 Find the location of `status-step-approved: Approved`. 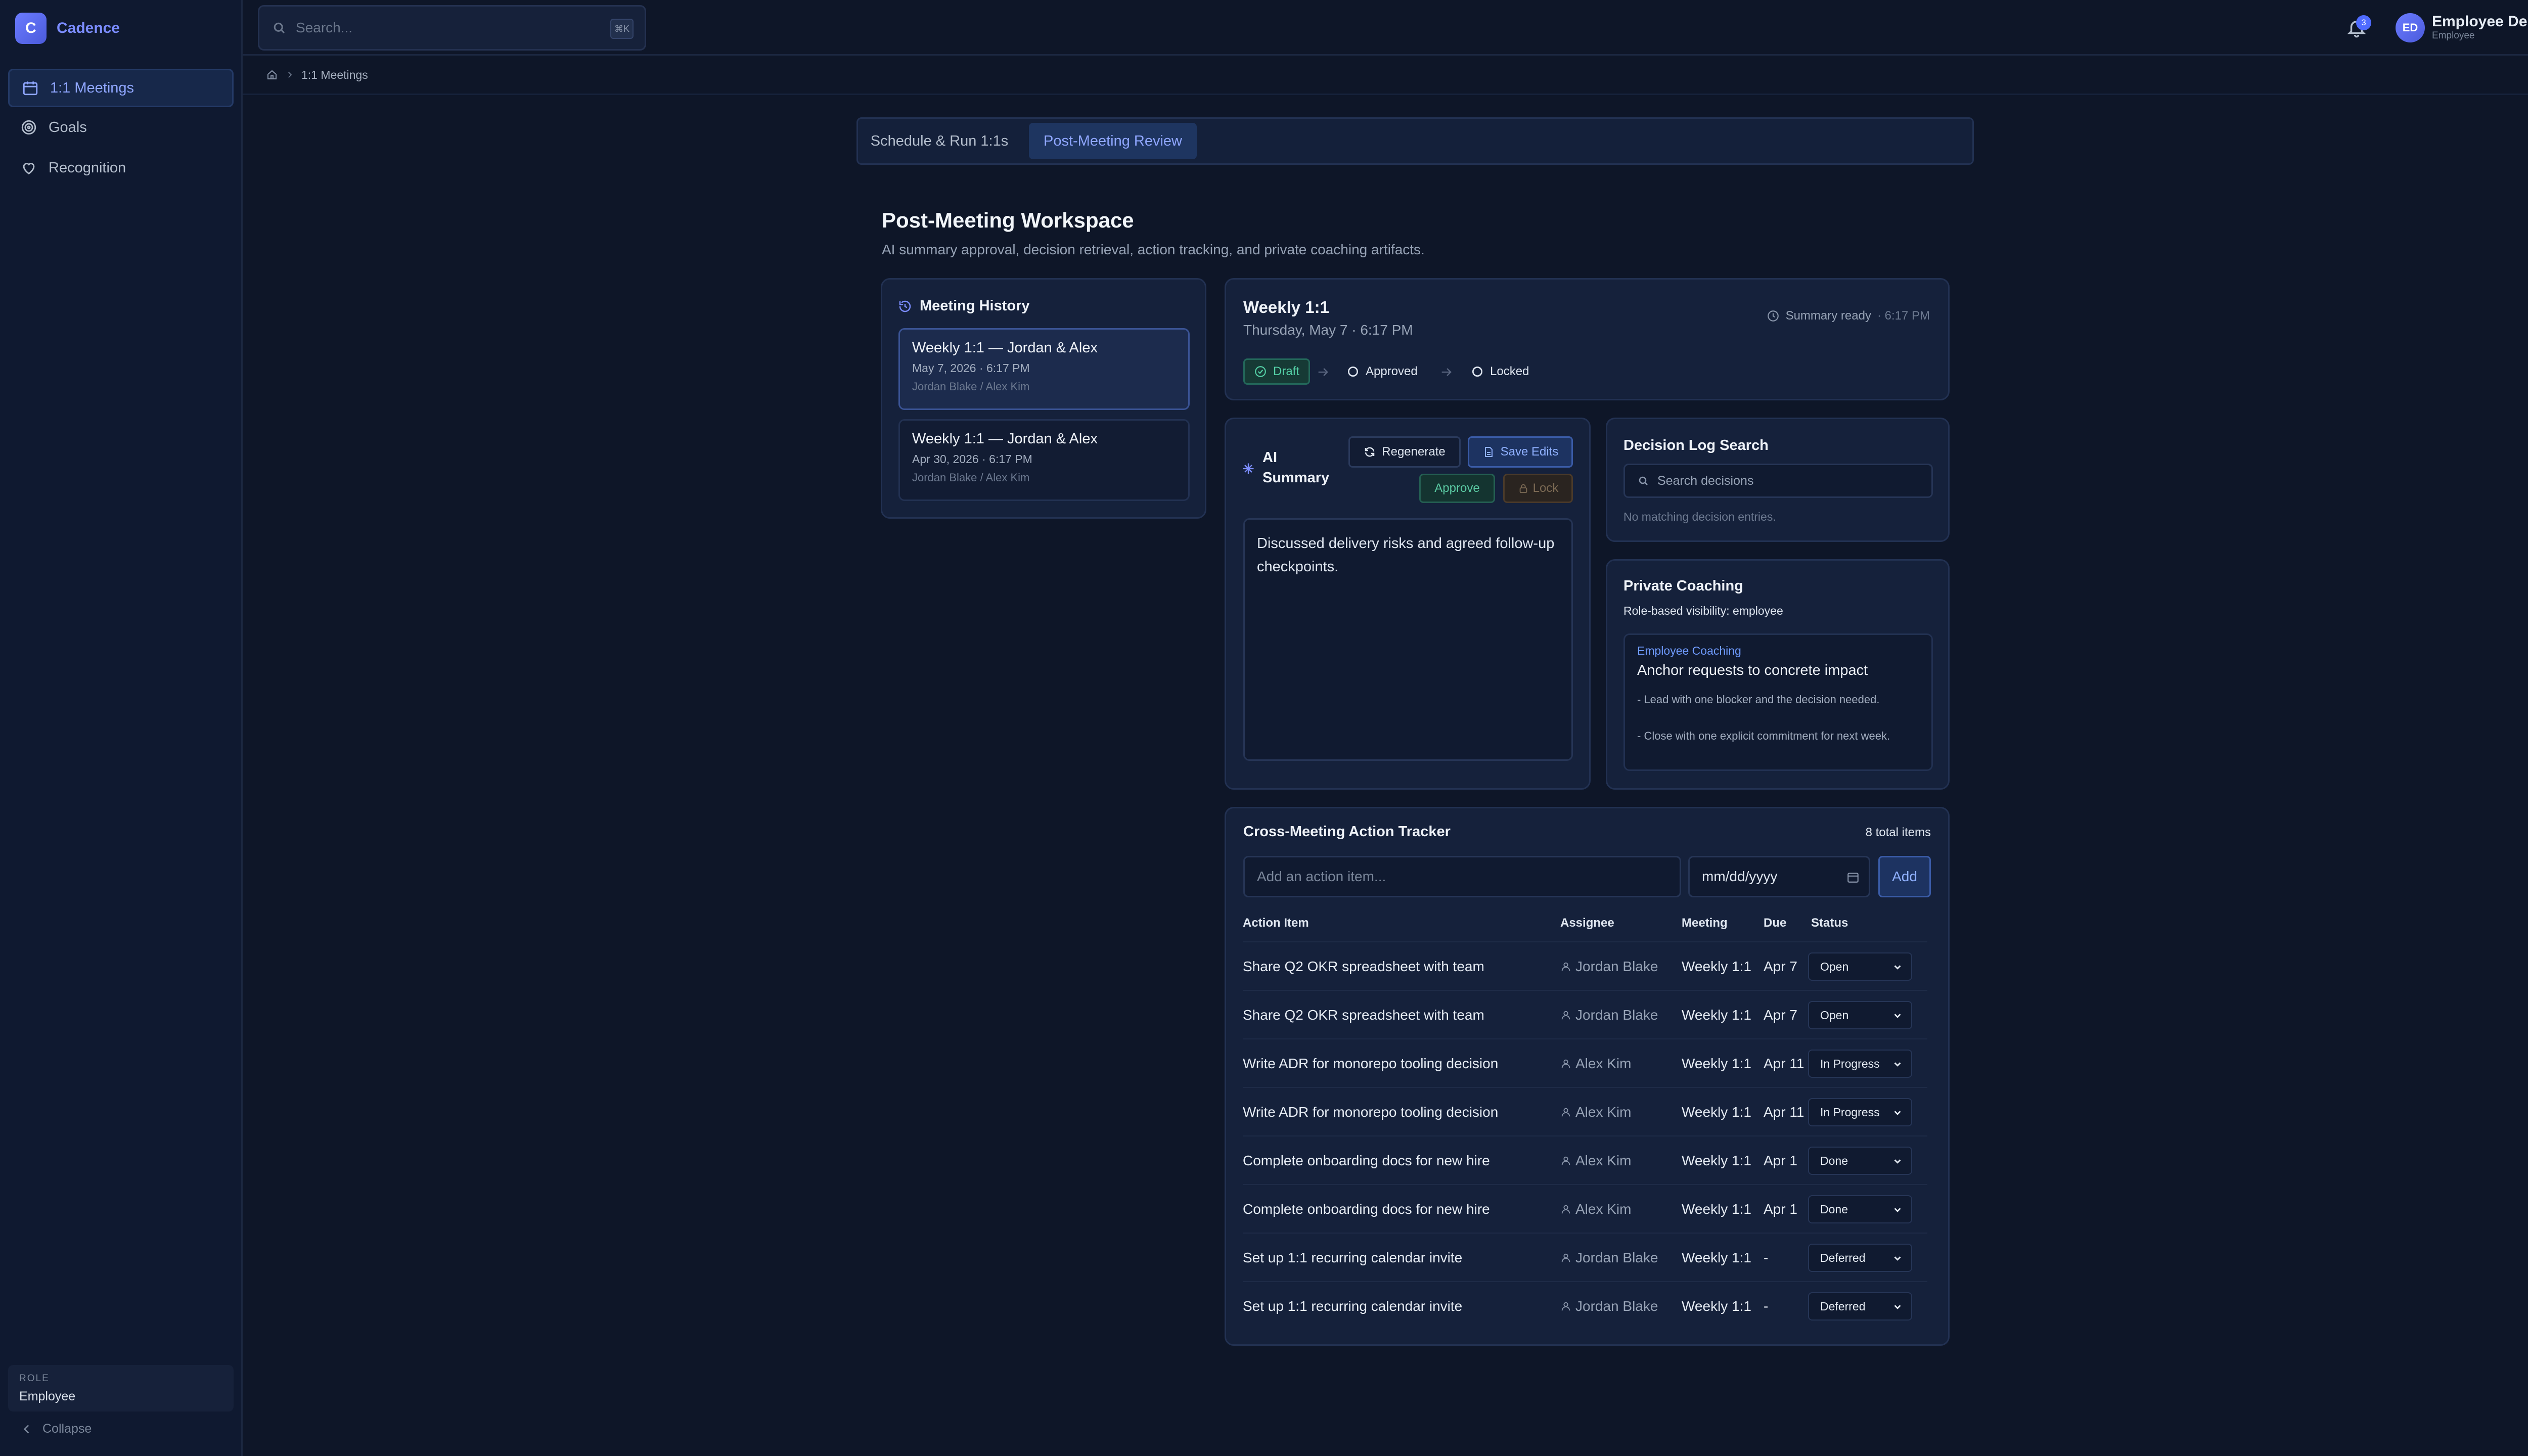

status-step-approved: Approved is located at coordinates (1382, 371).